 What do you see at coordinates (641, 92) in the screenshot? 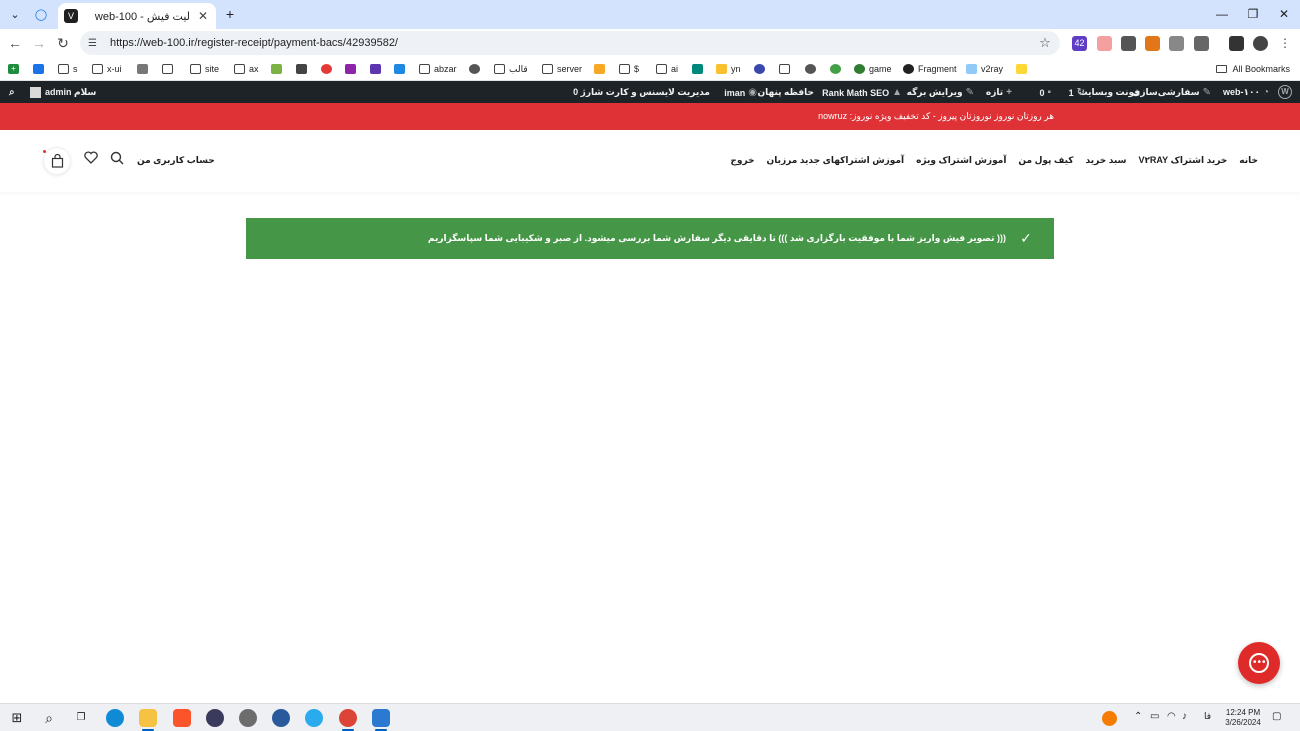
I see `admin-license: مدیریت لایسنس و کارت شارژ 0` at bounding box center [641, 92].